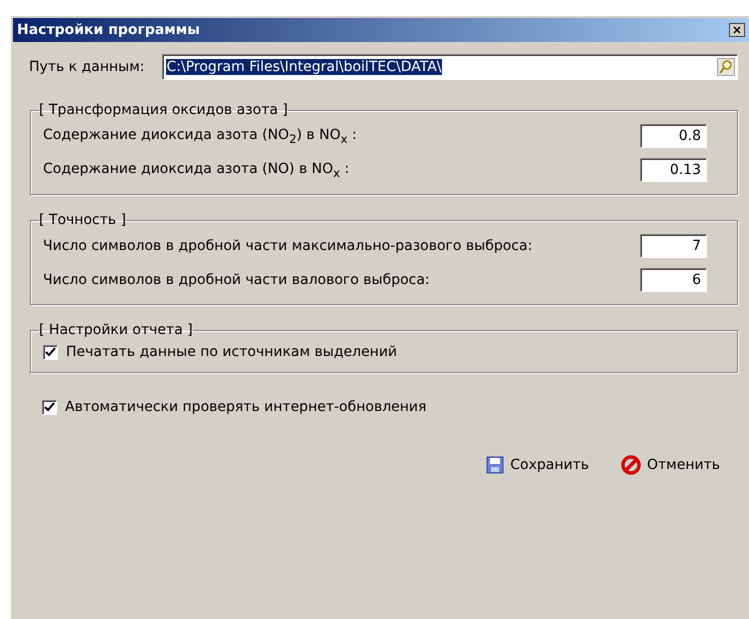 Image resolution: width=749 pixels, height=619 pixels. Describe the element at coordinates (450, 67) in the screenshot. I see `path-field: C:\Program Files\Integral\boilTEC\DATA\` at that location.